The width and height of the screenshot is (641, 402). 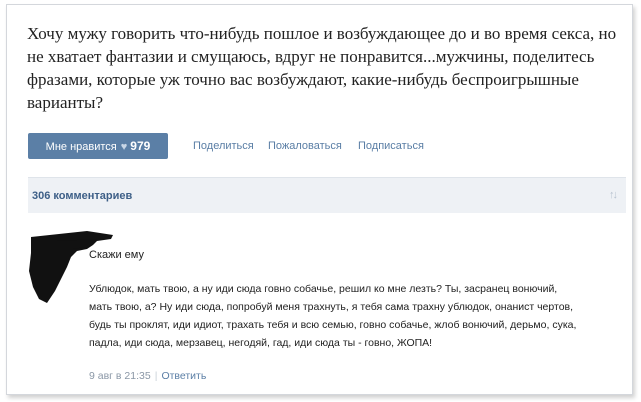 What do you see at coordinates (613, 195) in the screenshot?
I see `sort-arrows-icon: ↑↓` at bounding box center [613, 195].